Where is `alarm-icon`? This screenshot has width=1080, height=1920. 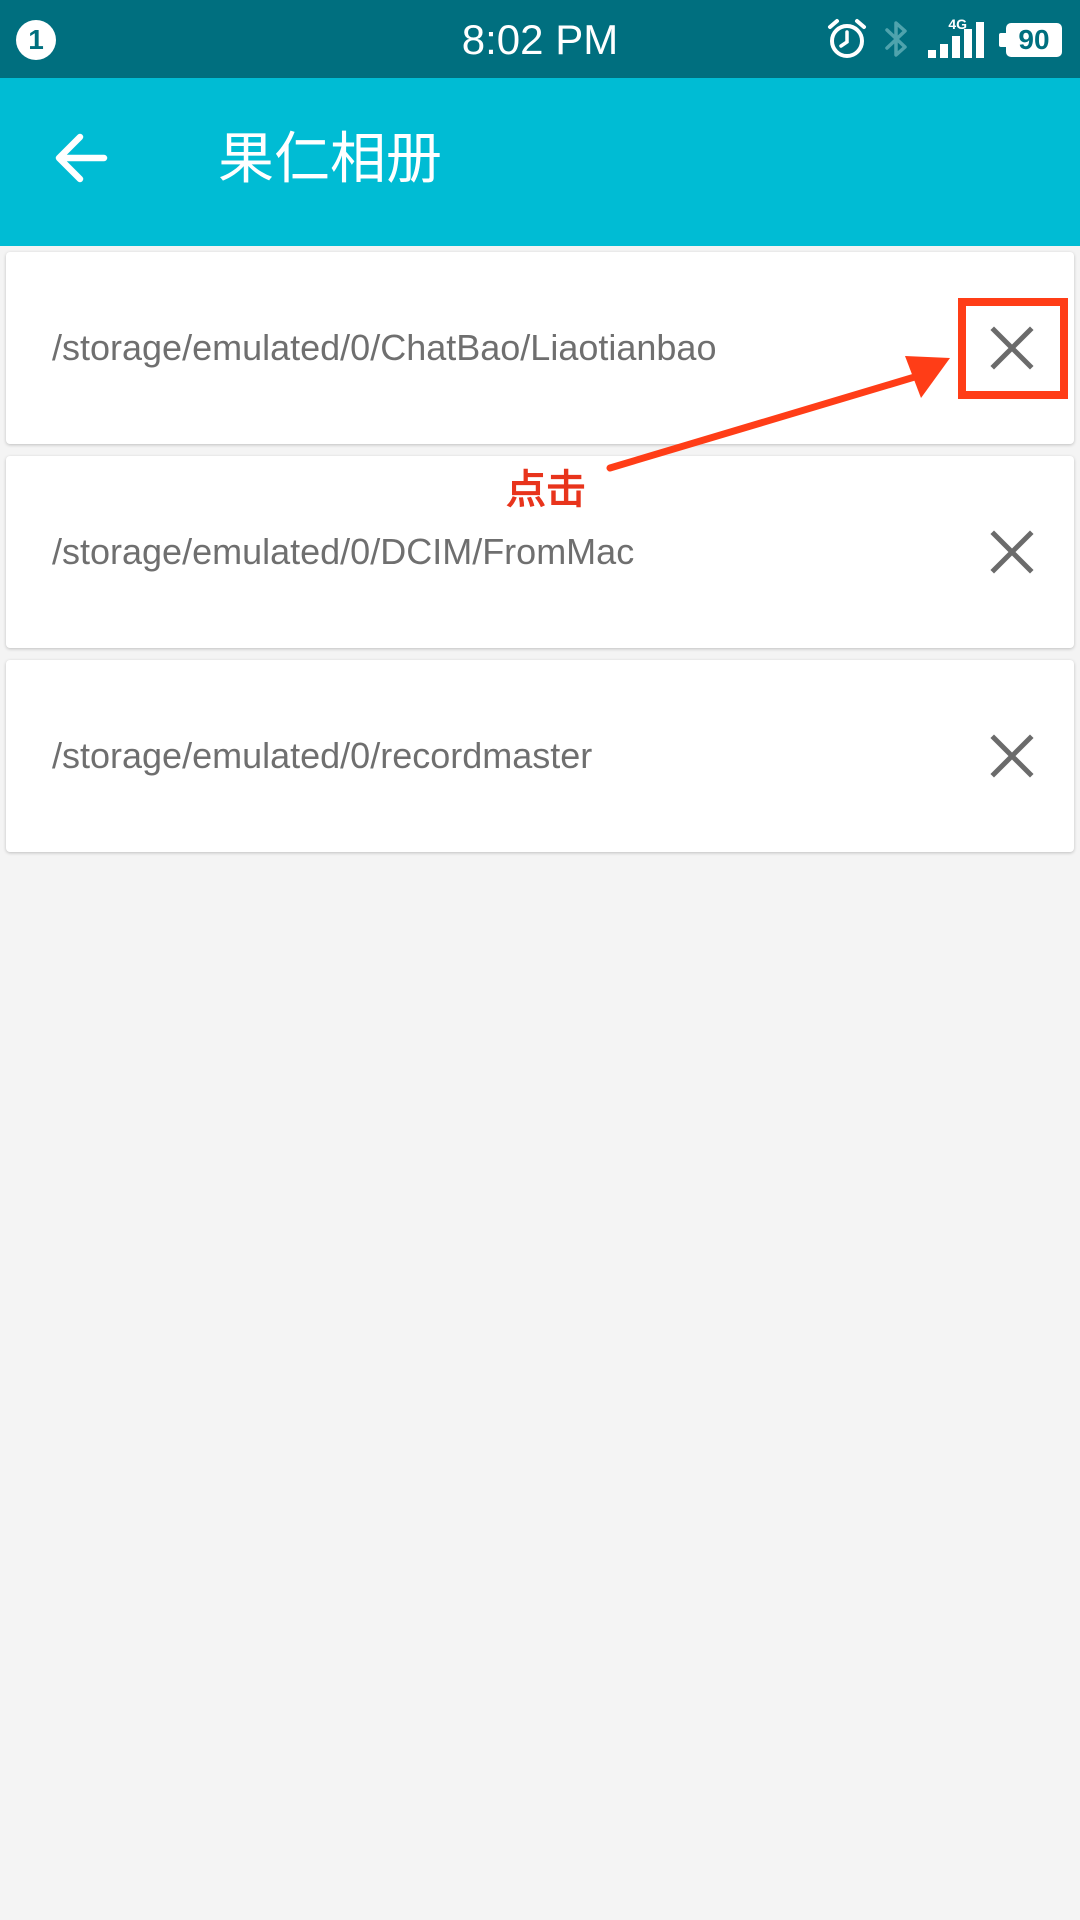
alarm-icon is located at coordinates (847, 38).